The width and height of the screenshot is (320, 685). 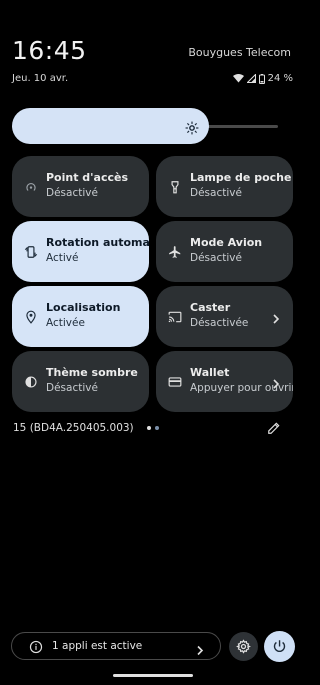 What do you see at coordinates (97, 242) in the screenshot?
I see `tile-label: Rotation automatique` at bounding box center [97, 242].